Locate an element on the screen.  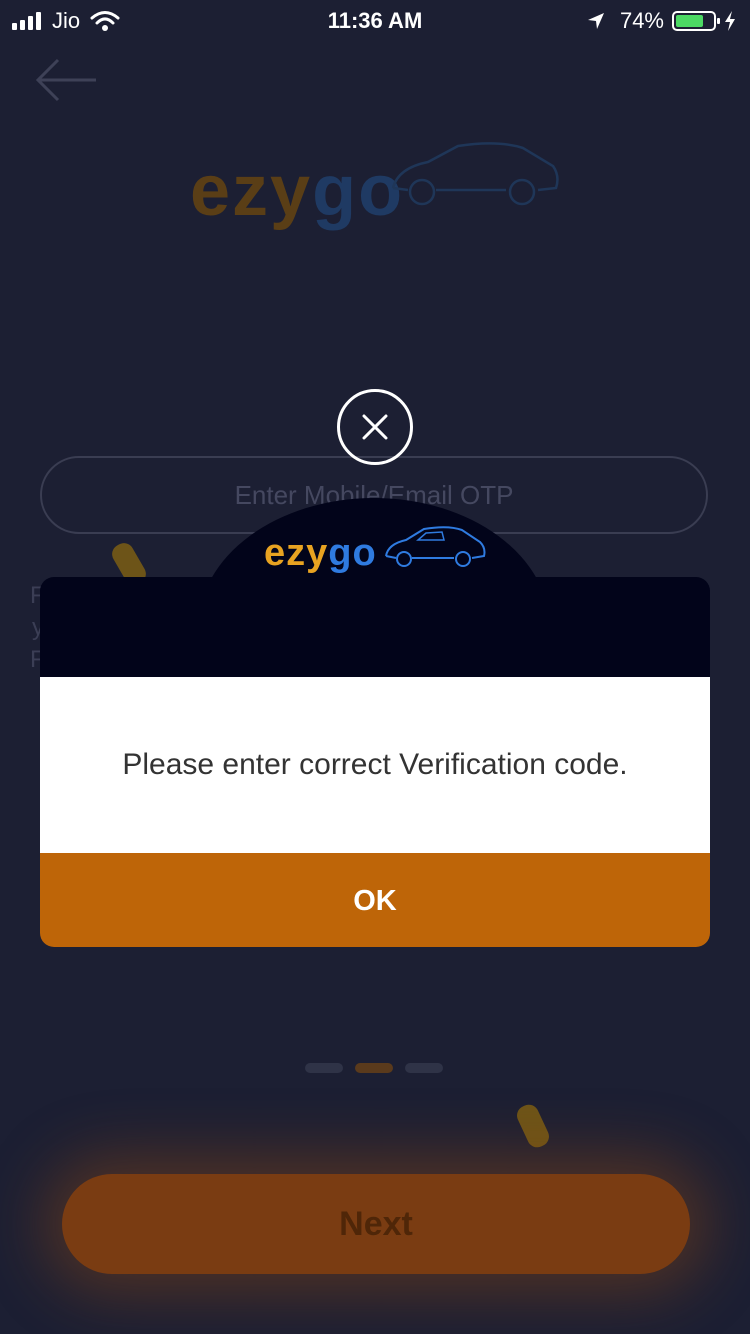
ok-button: OK is located at coordinates (375, 900).